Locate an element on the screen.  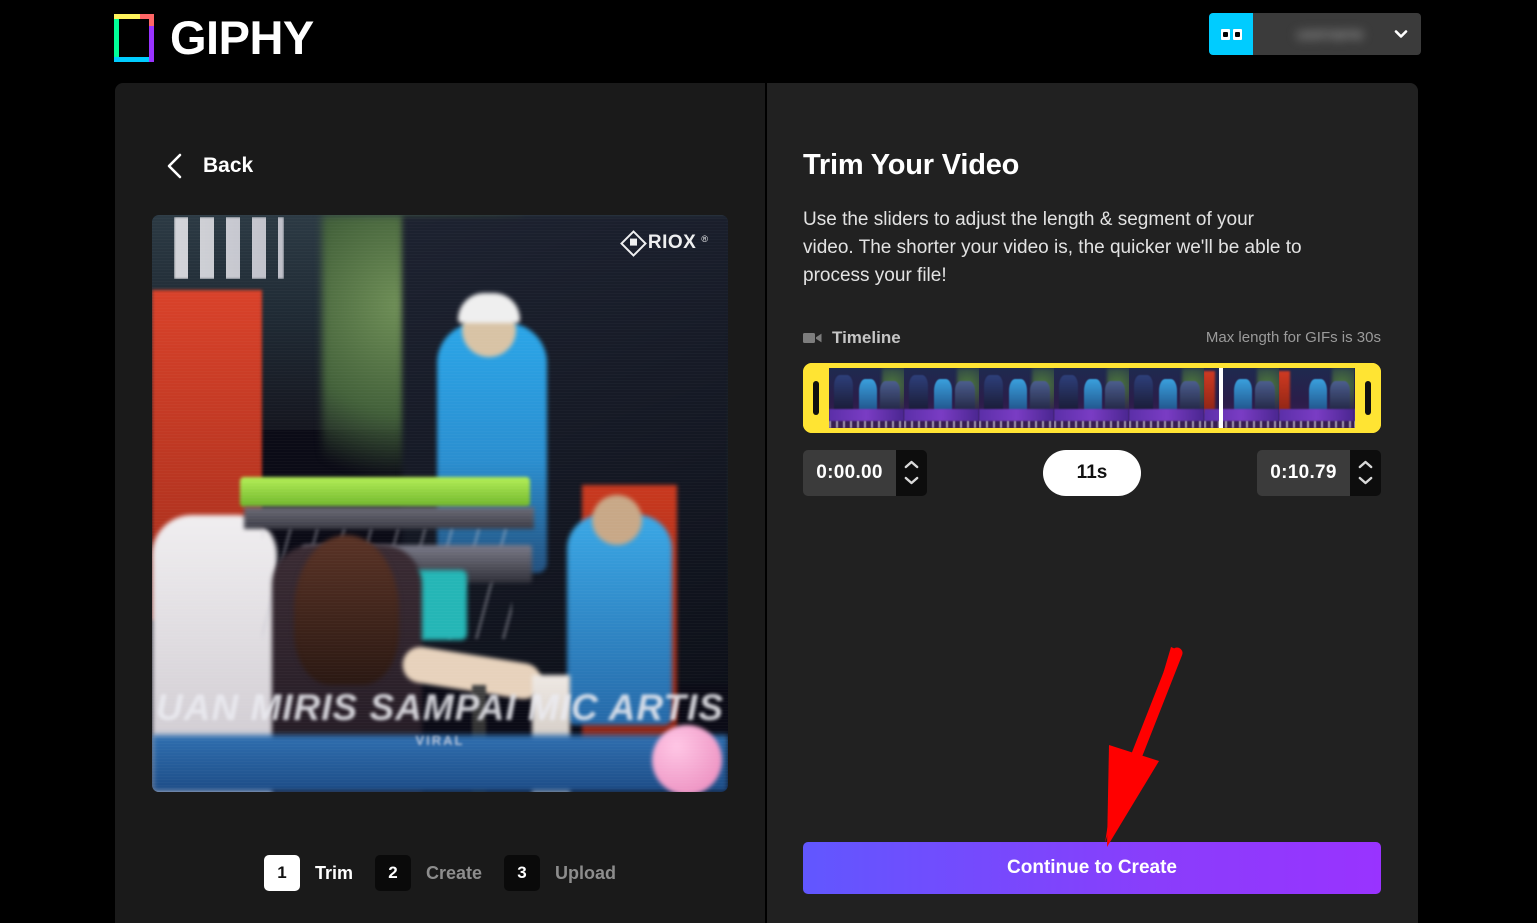
step-number: 3 is located at coordinates (522, 873).